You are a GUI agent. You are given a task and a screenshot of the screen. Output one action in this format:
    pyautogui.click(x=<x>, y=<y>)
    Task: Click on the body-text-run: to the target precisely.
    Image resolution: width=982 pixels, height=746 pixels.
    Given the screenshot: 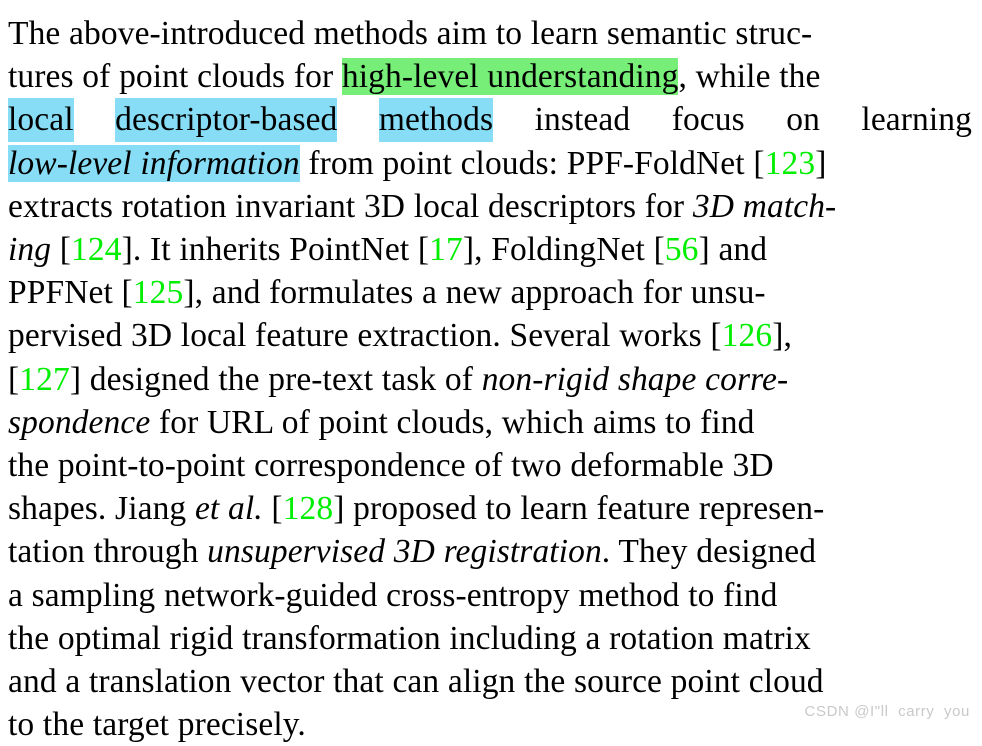 What is the action you would take?
    pyautogui.click(x=157, y=725)
    